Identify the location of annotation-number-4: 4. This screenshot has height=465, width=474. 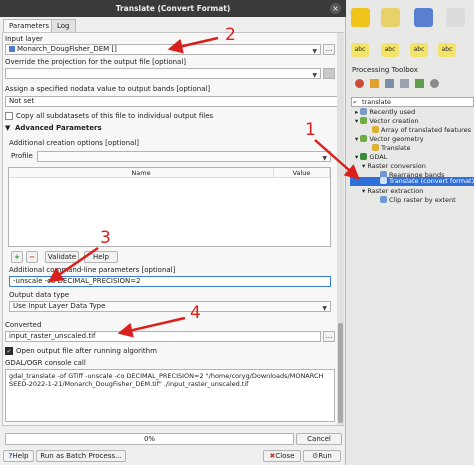
(195, 313).